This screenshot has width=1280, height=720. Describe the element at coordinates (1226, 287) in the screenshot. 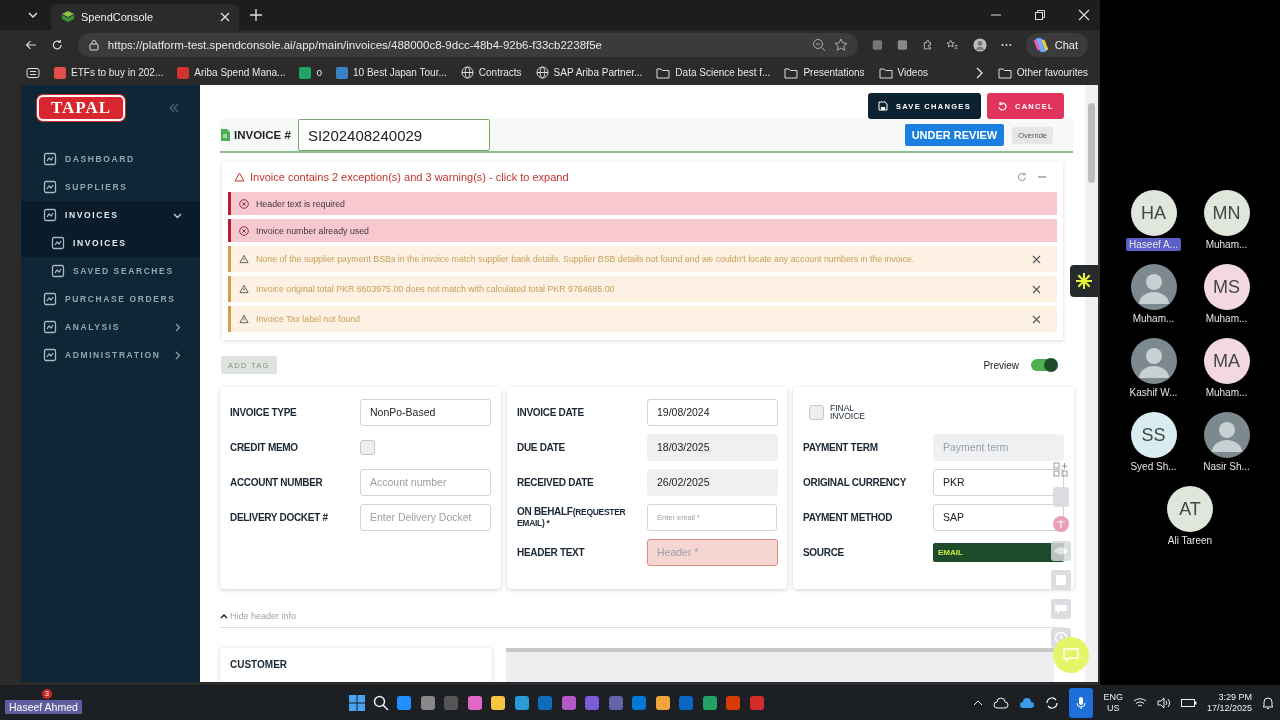

I see `avatar: MS` at that location.